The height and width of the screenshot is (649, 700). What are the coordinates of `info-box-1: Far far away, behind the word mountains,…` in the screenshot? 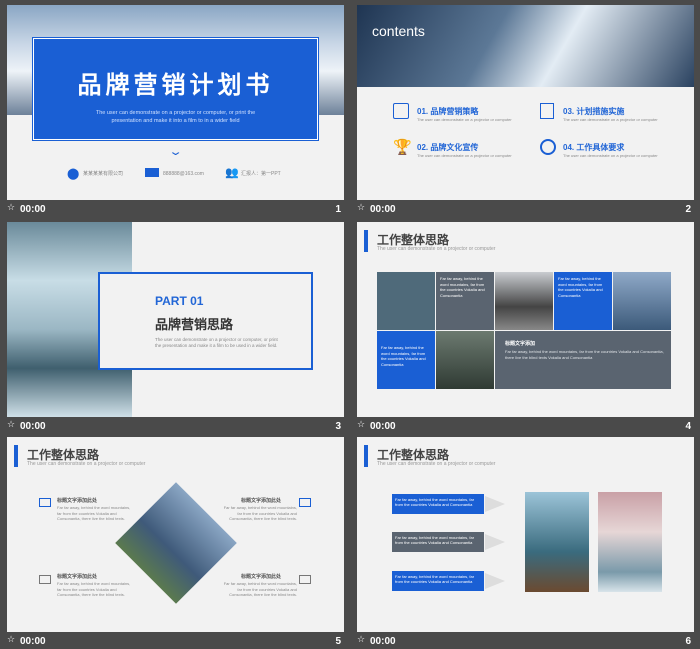 It's located at (438, 504).